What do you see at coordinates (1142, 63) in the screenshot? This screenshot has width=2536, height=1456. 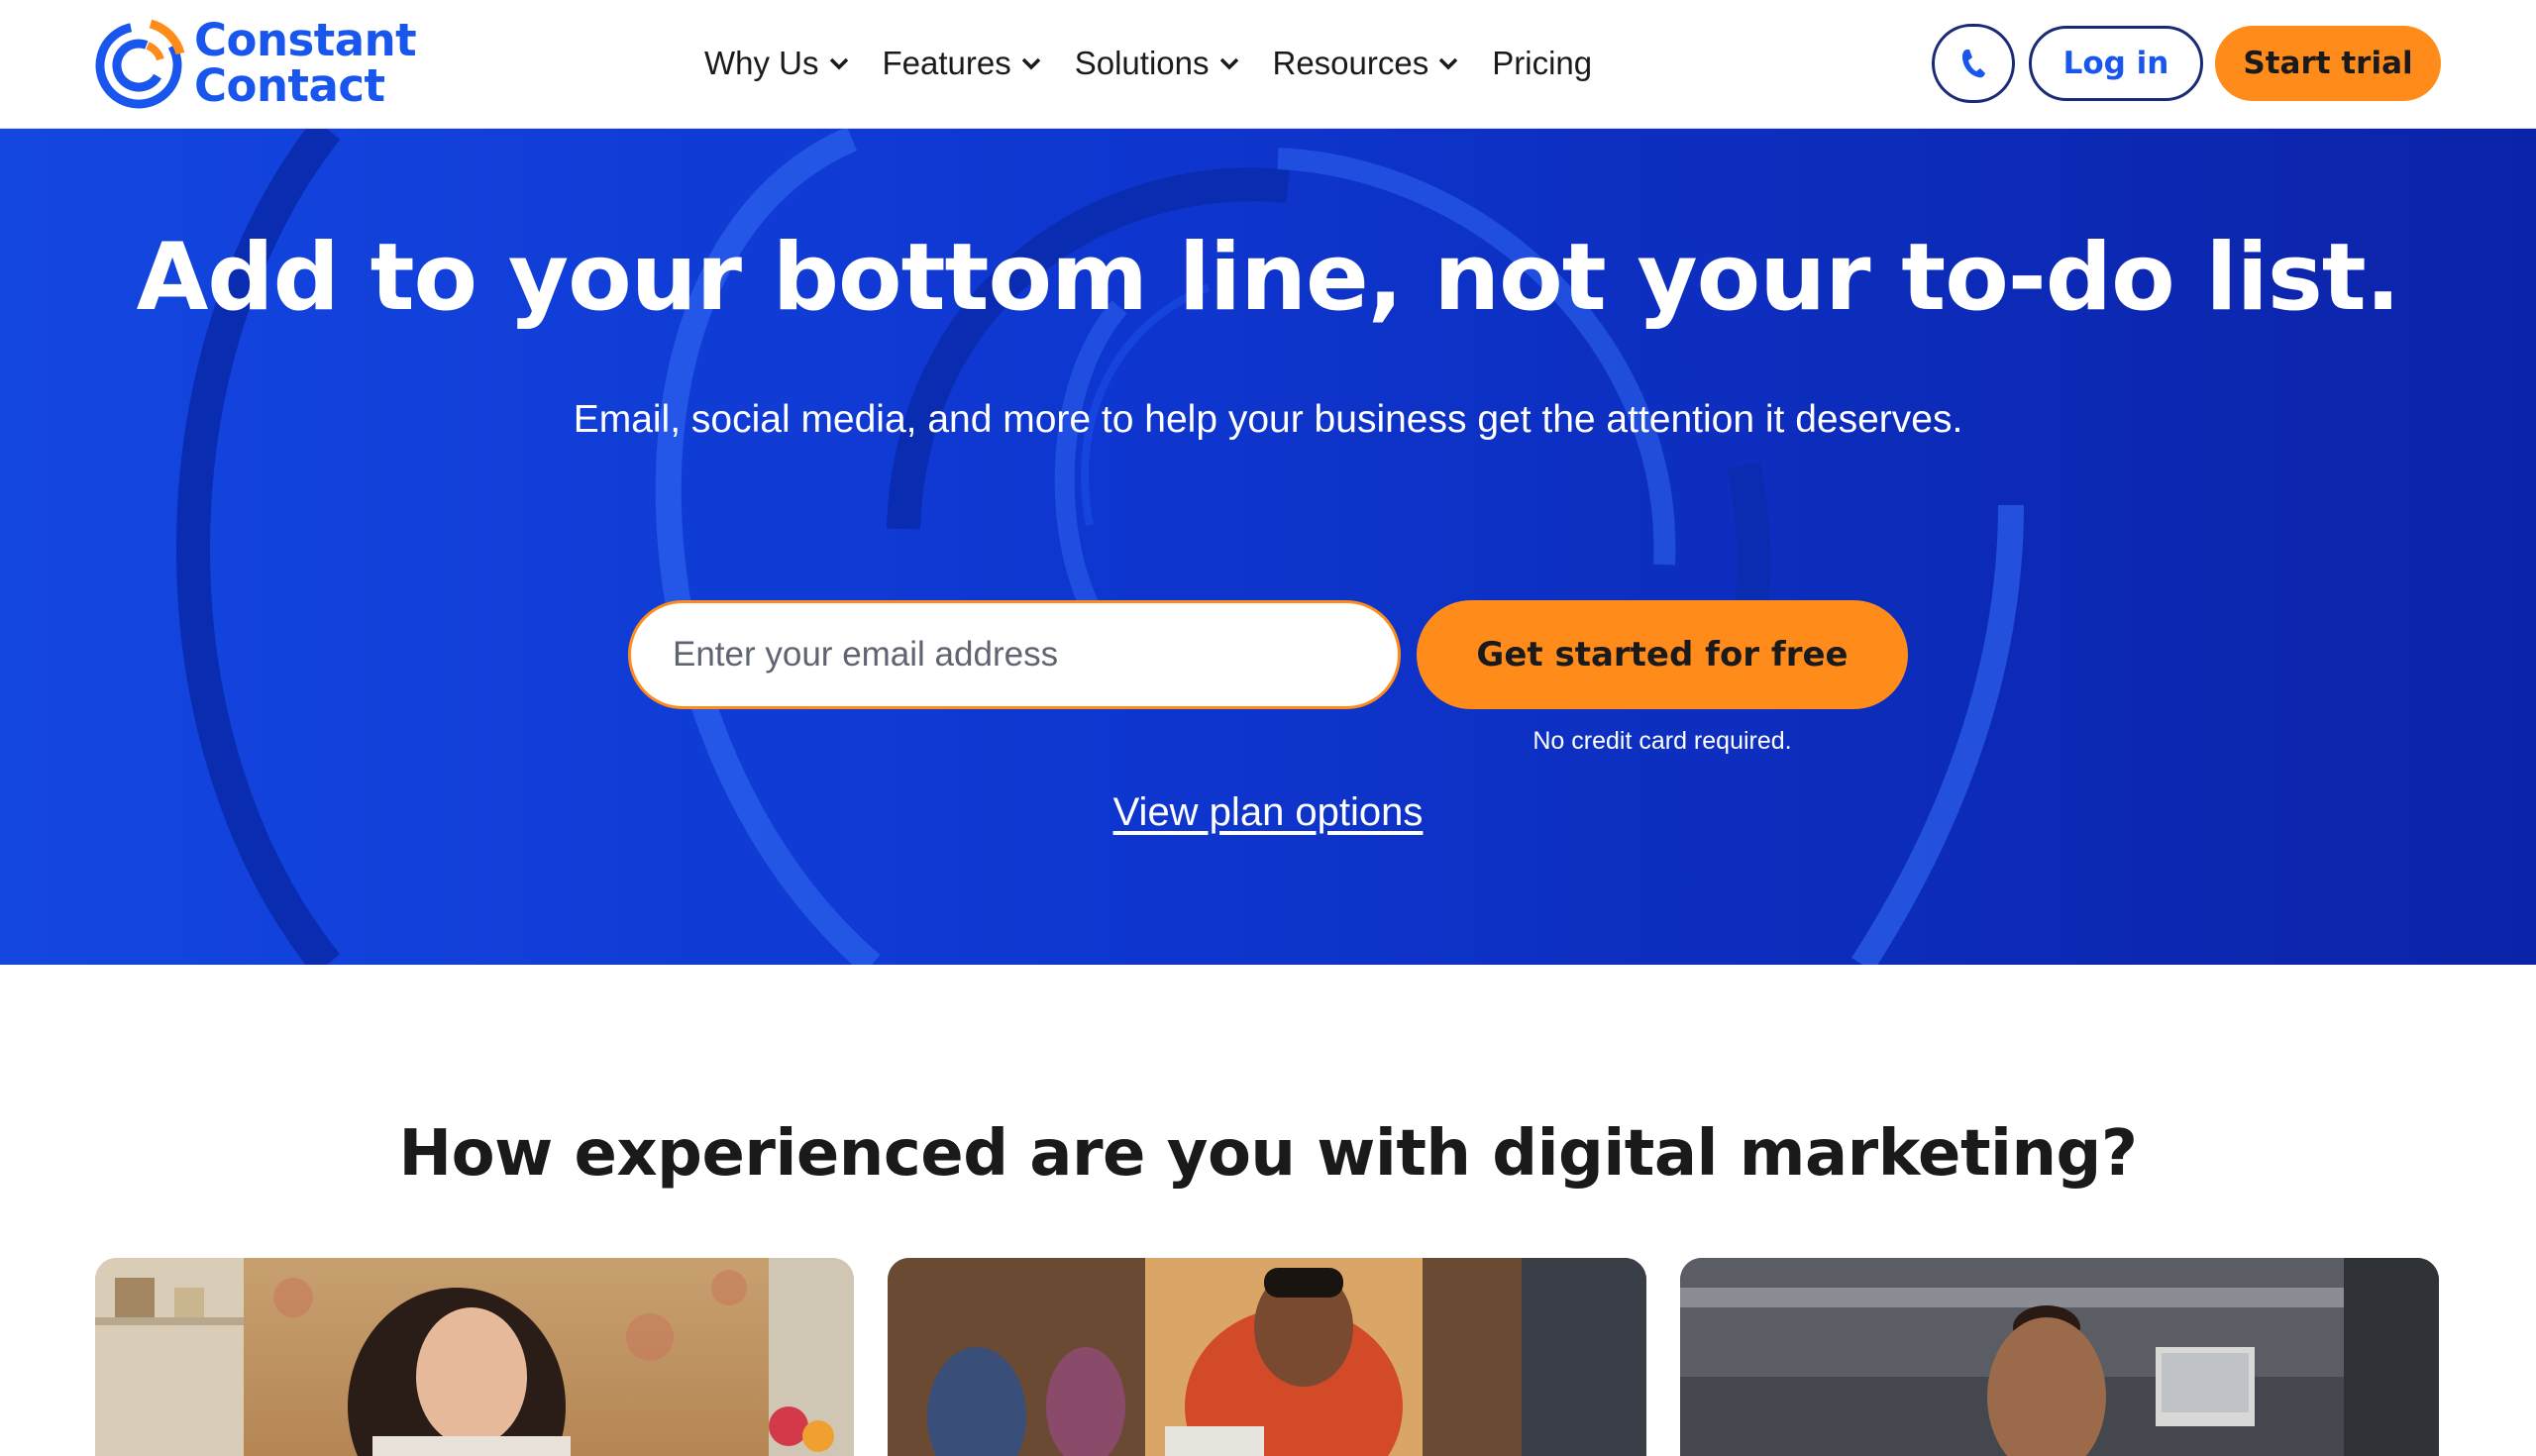 I see `nav-label: Solutions` at bounding box center [1142, 63].